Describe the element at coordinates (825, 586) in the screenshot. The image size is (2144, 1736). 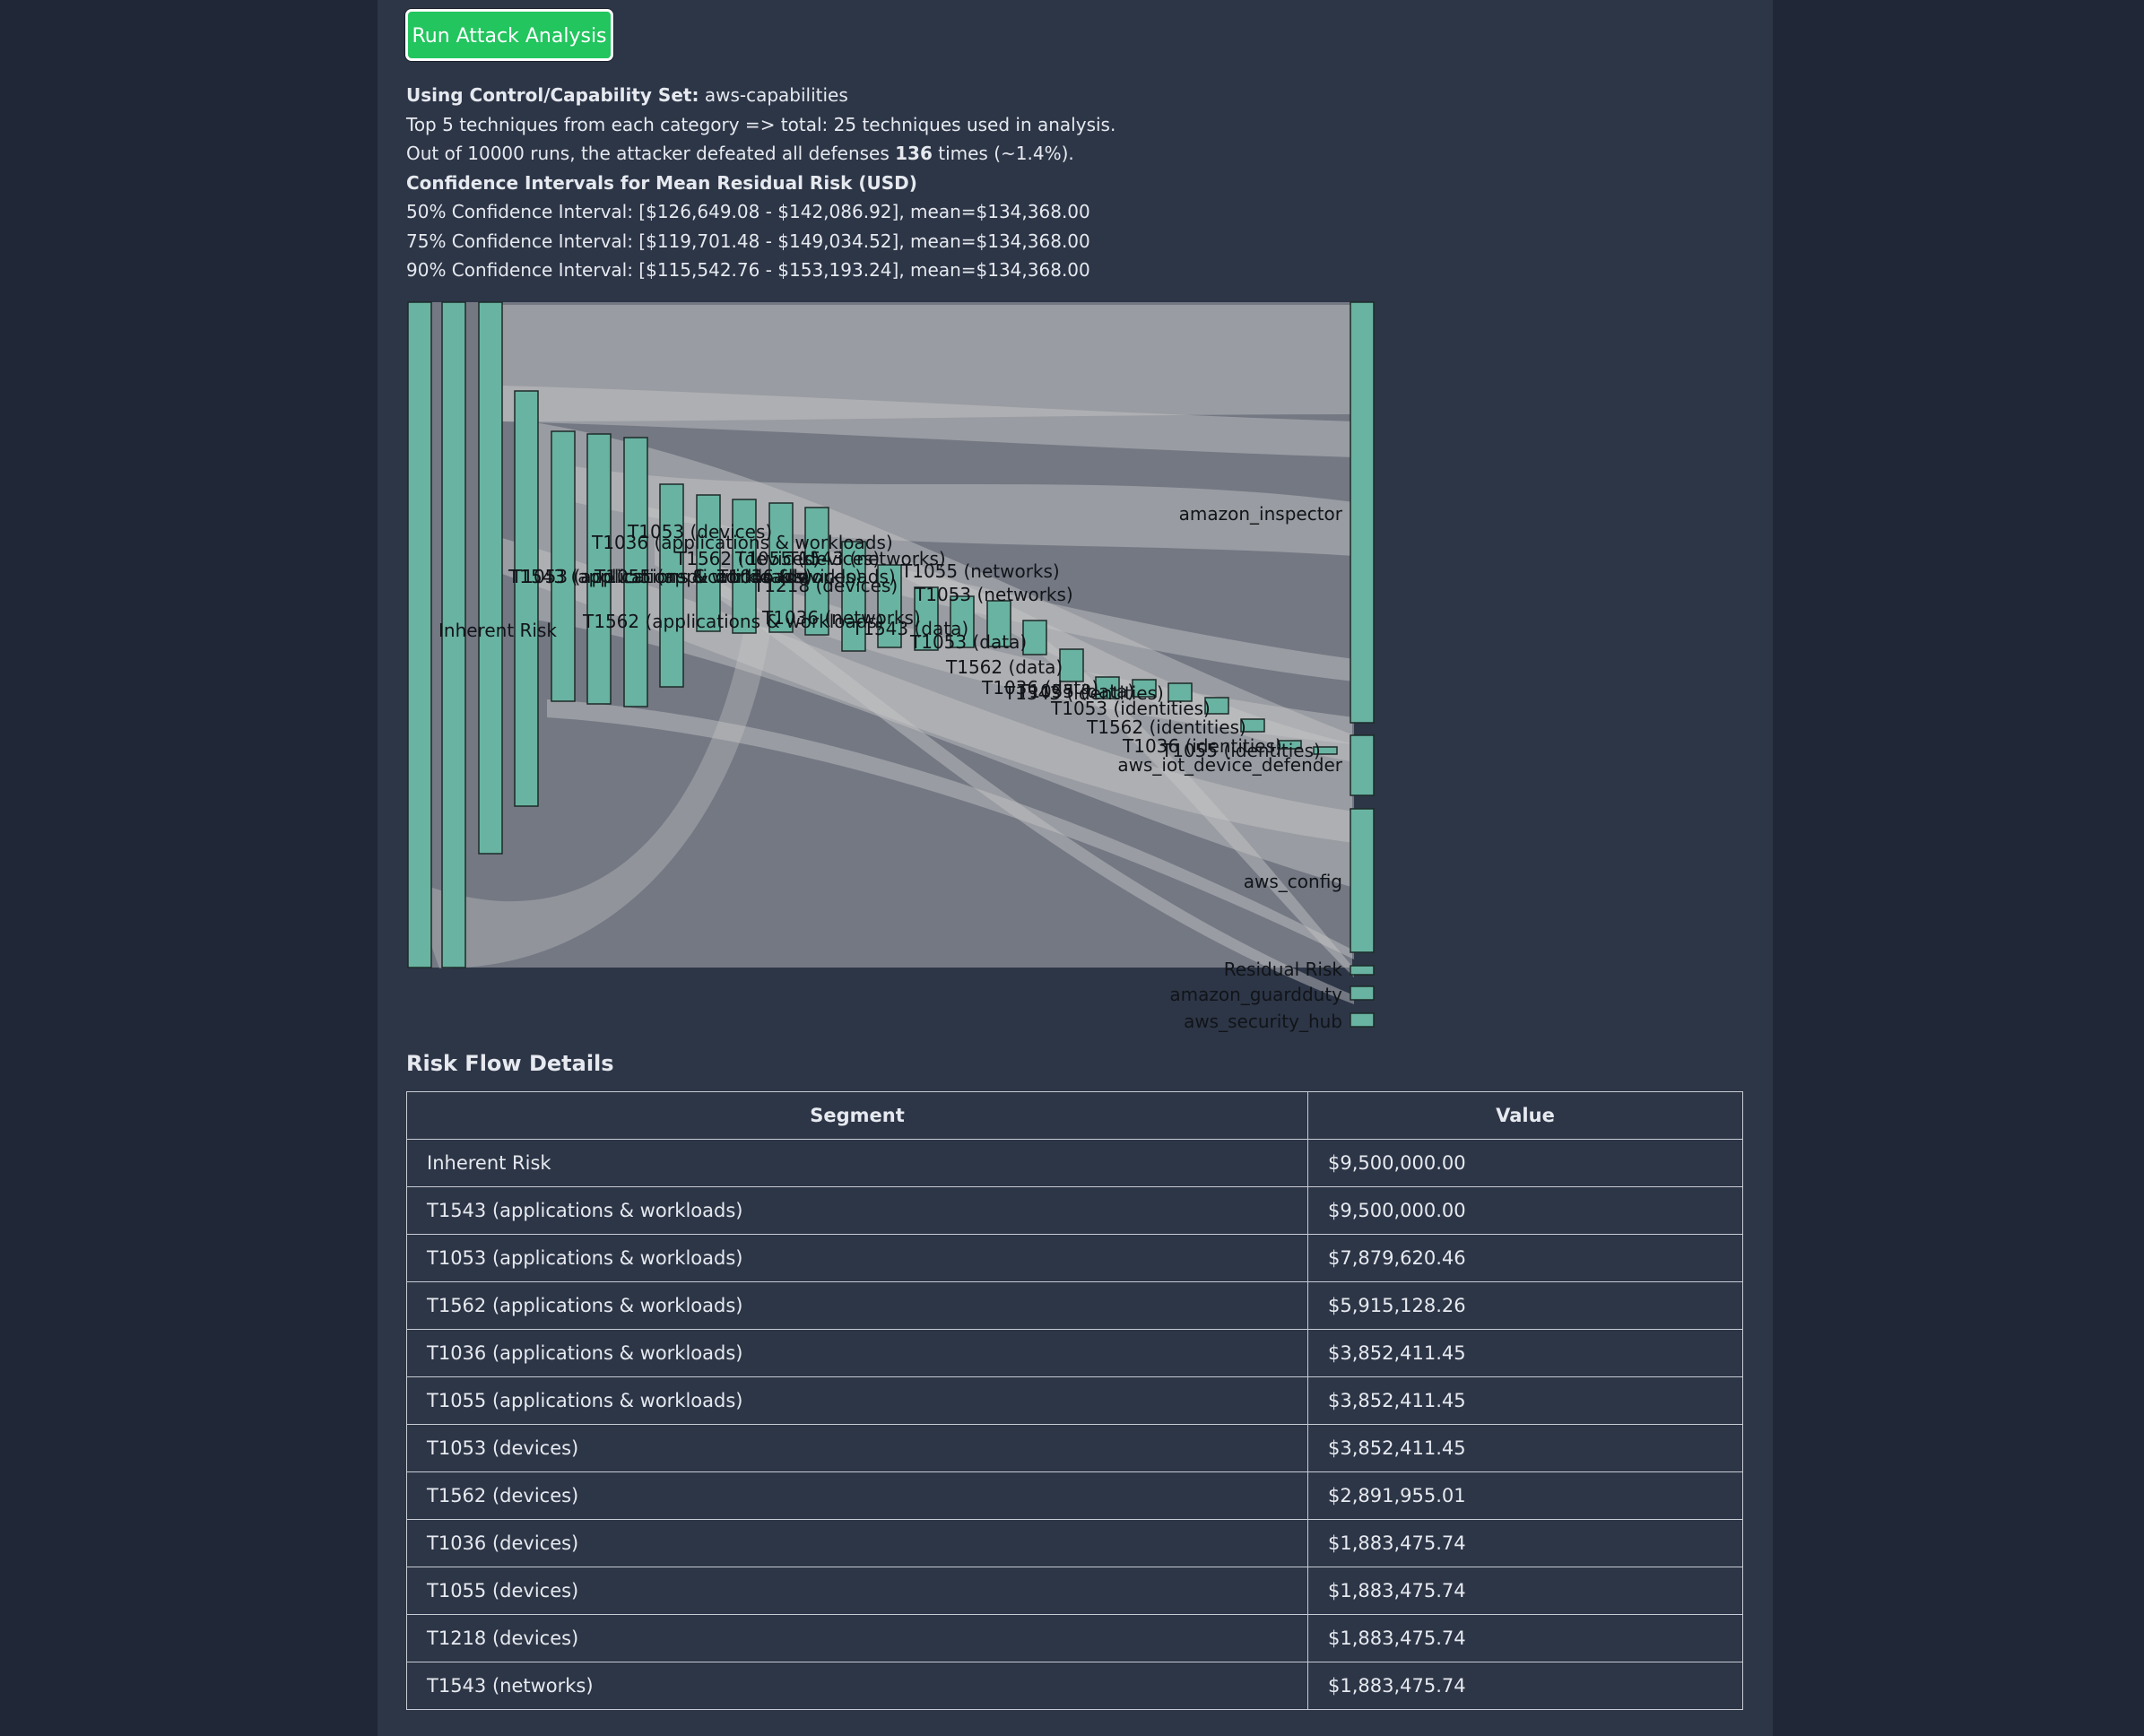
I see `sankey-node-label: T1218 (devices)` at that location.